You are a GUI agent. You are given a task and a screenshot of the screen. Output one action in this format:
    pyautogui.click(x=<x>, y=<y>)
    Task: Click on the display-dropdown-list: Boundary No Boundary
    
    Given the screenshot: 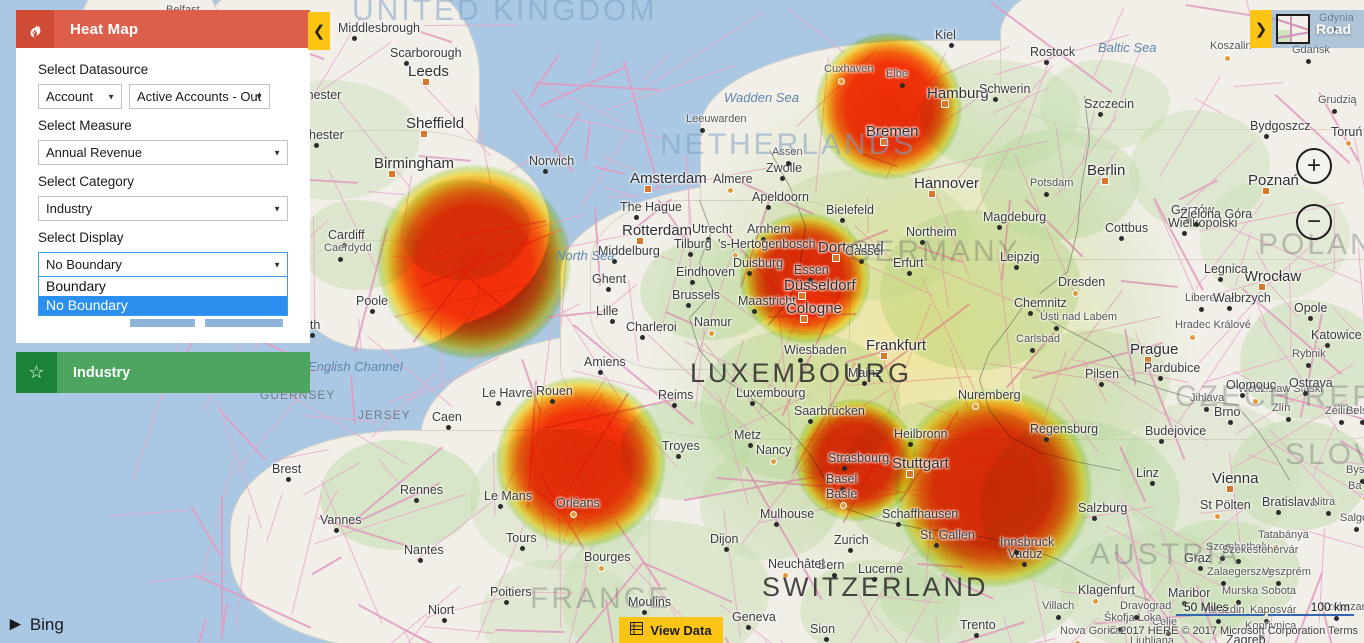 What is the action you would take?
    pyautogui.click(x=163, y=296)
    